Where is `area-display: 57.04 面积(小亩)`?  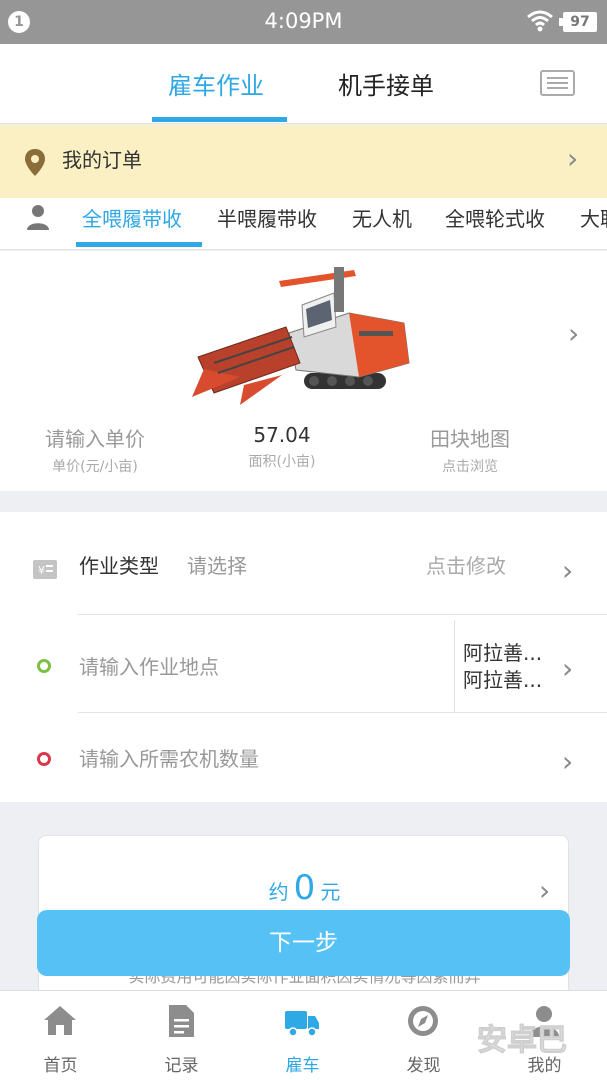 area-display: 57.04 面积(小亩) is located at coordinates (282, 447).